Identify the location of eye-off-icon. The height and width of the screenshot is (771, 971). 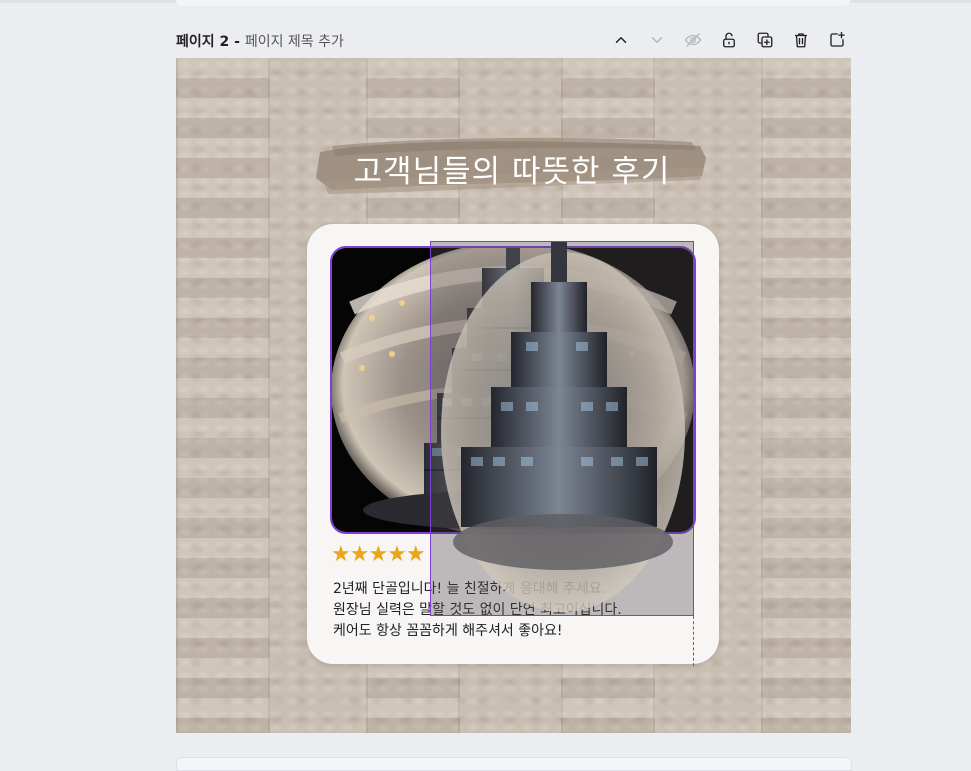
(693, 40).